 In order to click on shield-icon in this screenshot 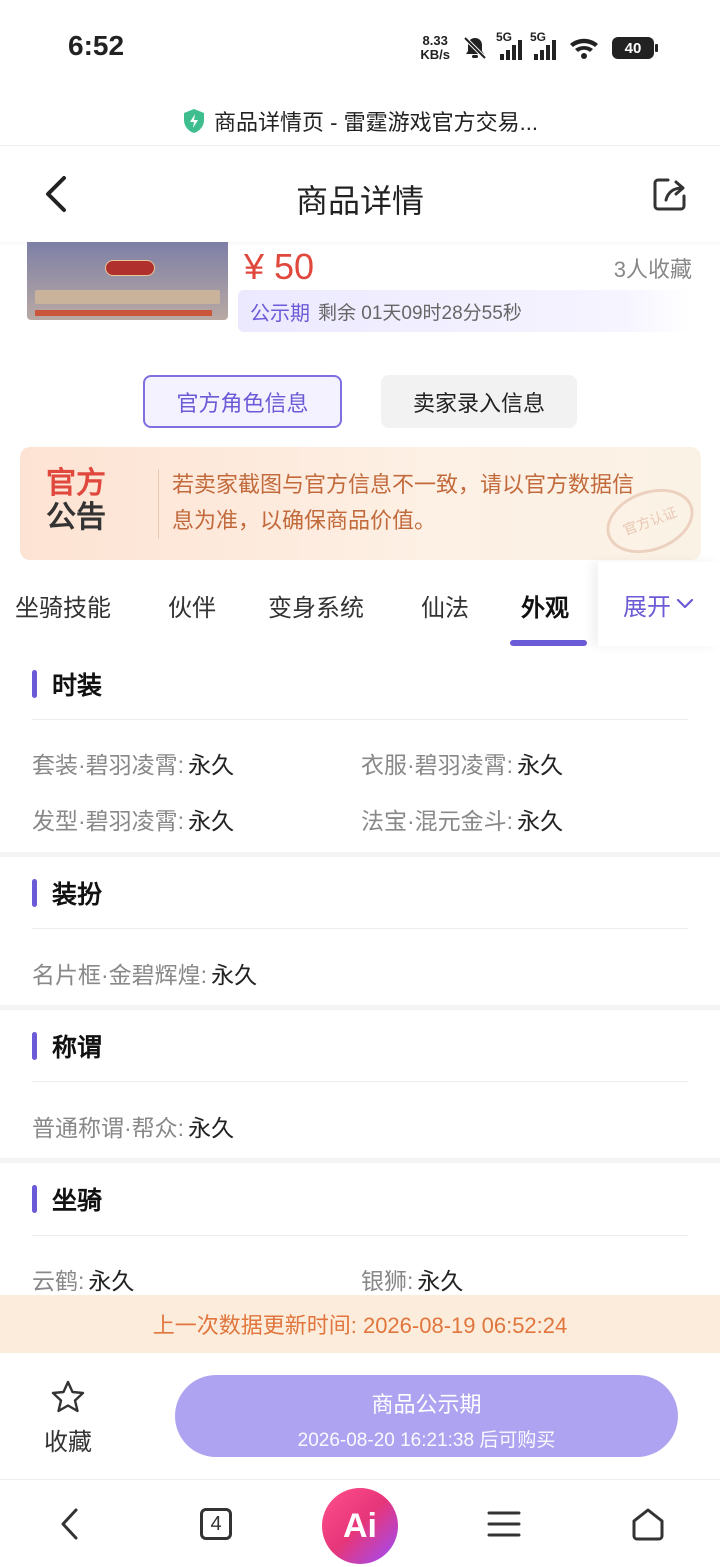, I will do `click(194, 120)`.